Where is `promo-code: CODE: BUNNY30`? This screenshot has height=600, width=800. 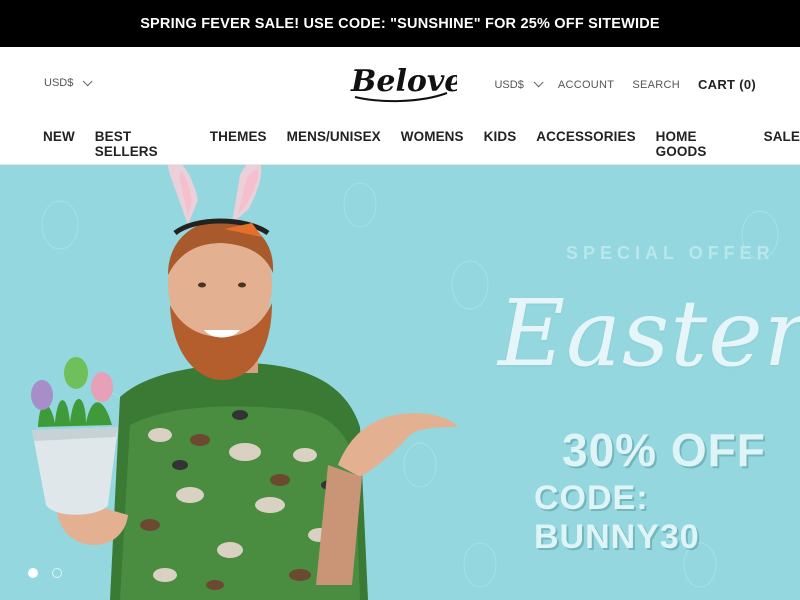
promo-code: CODE: BUNNY30 is located at coordinates (617, 517).